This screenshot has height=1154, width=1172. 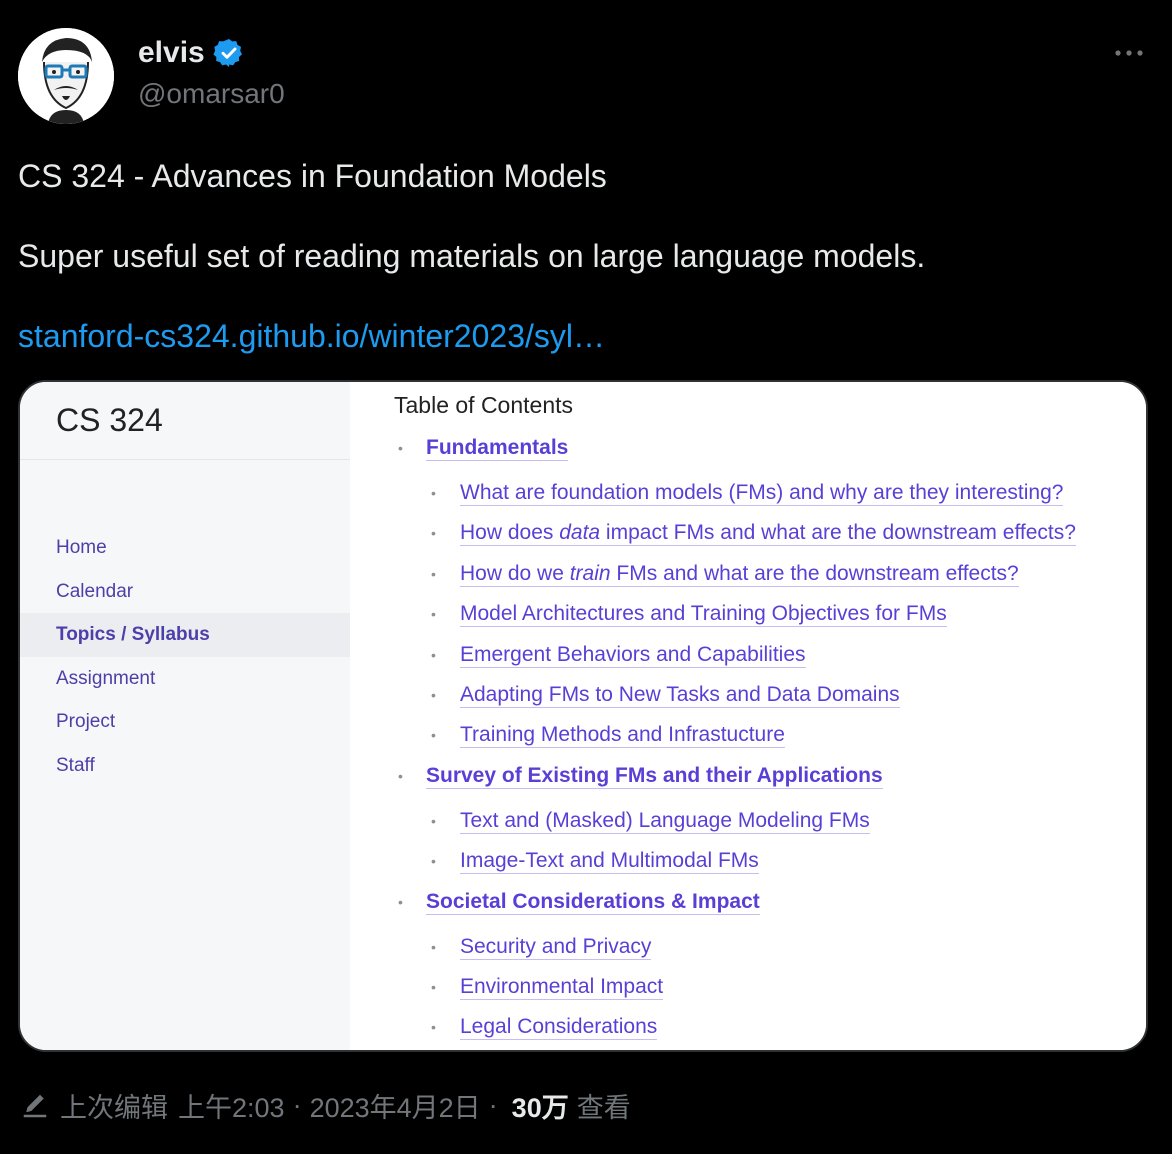 What do you see at coordinates (185, 635) in the screenshot?
I see `nav-item-topics-syllabus: Topics / Syllabus` at bounding box center [185, 635].